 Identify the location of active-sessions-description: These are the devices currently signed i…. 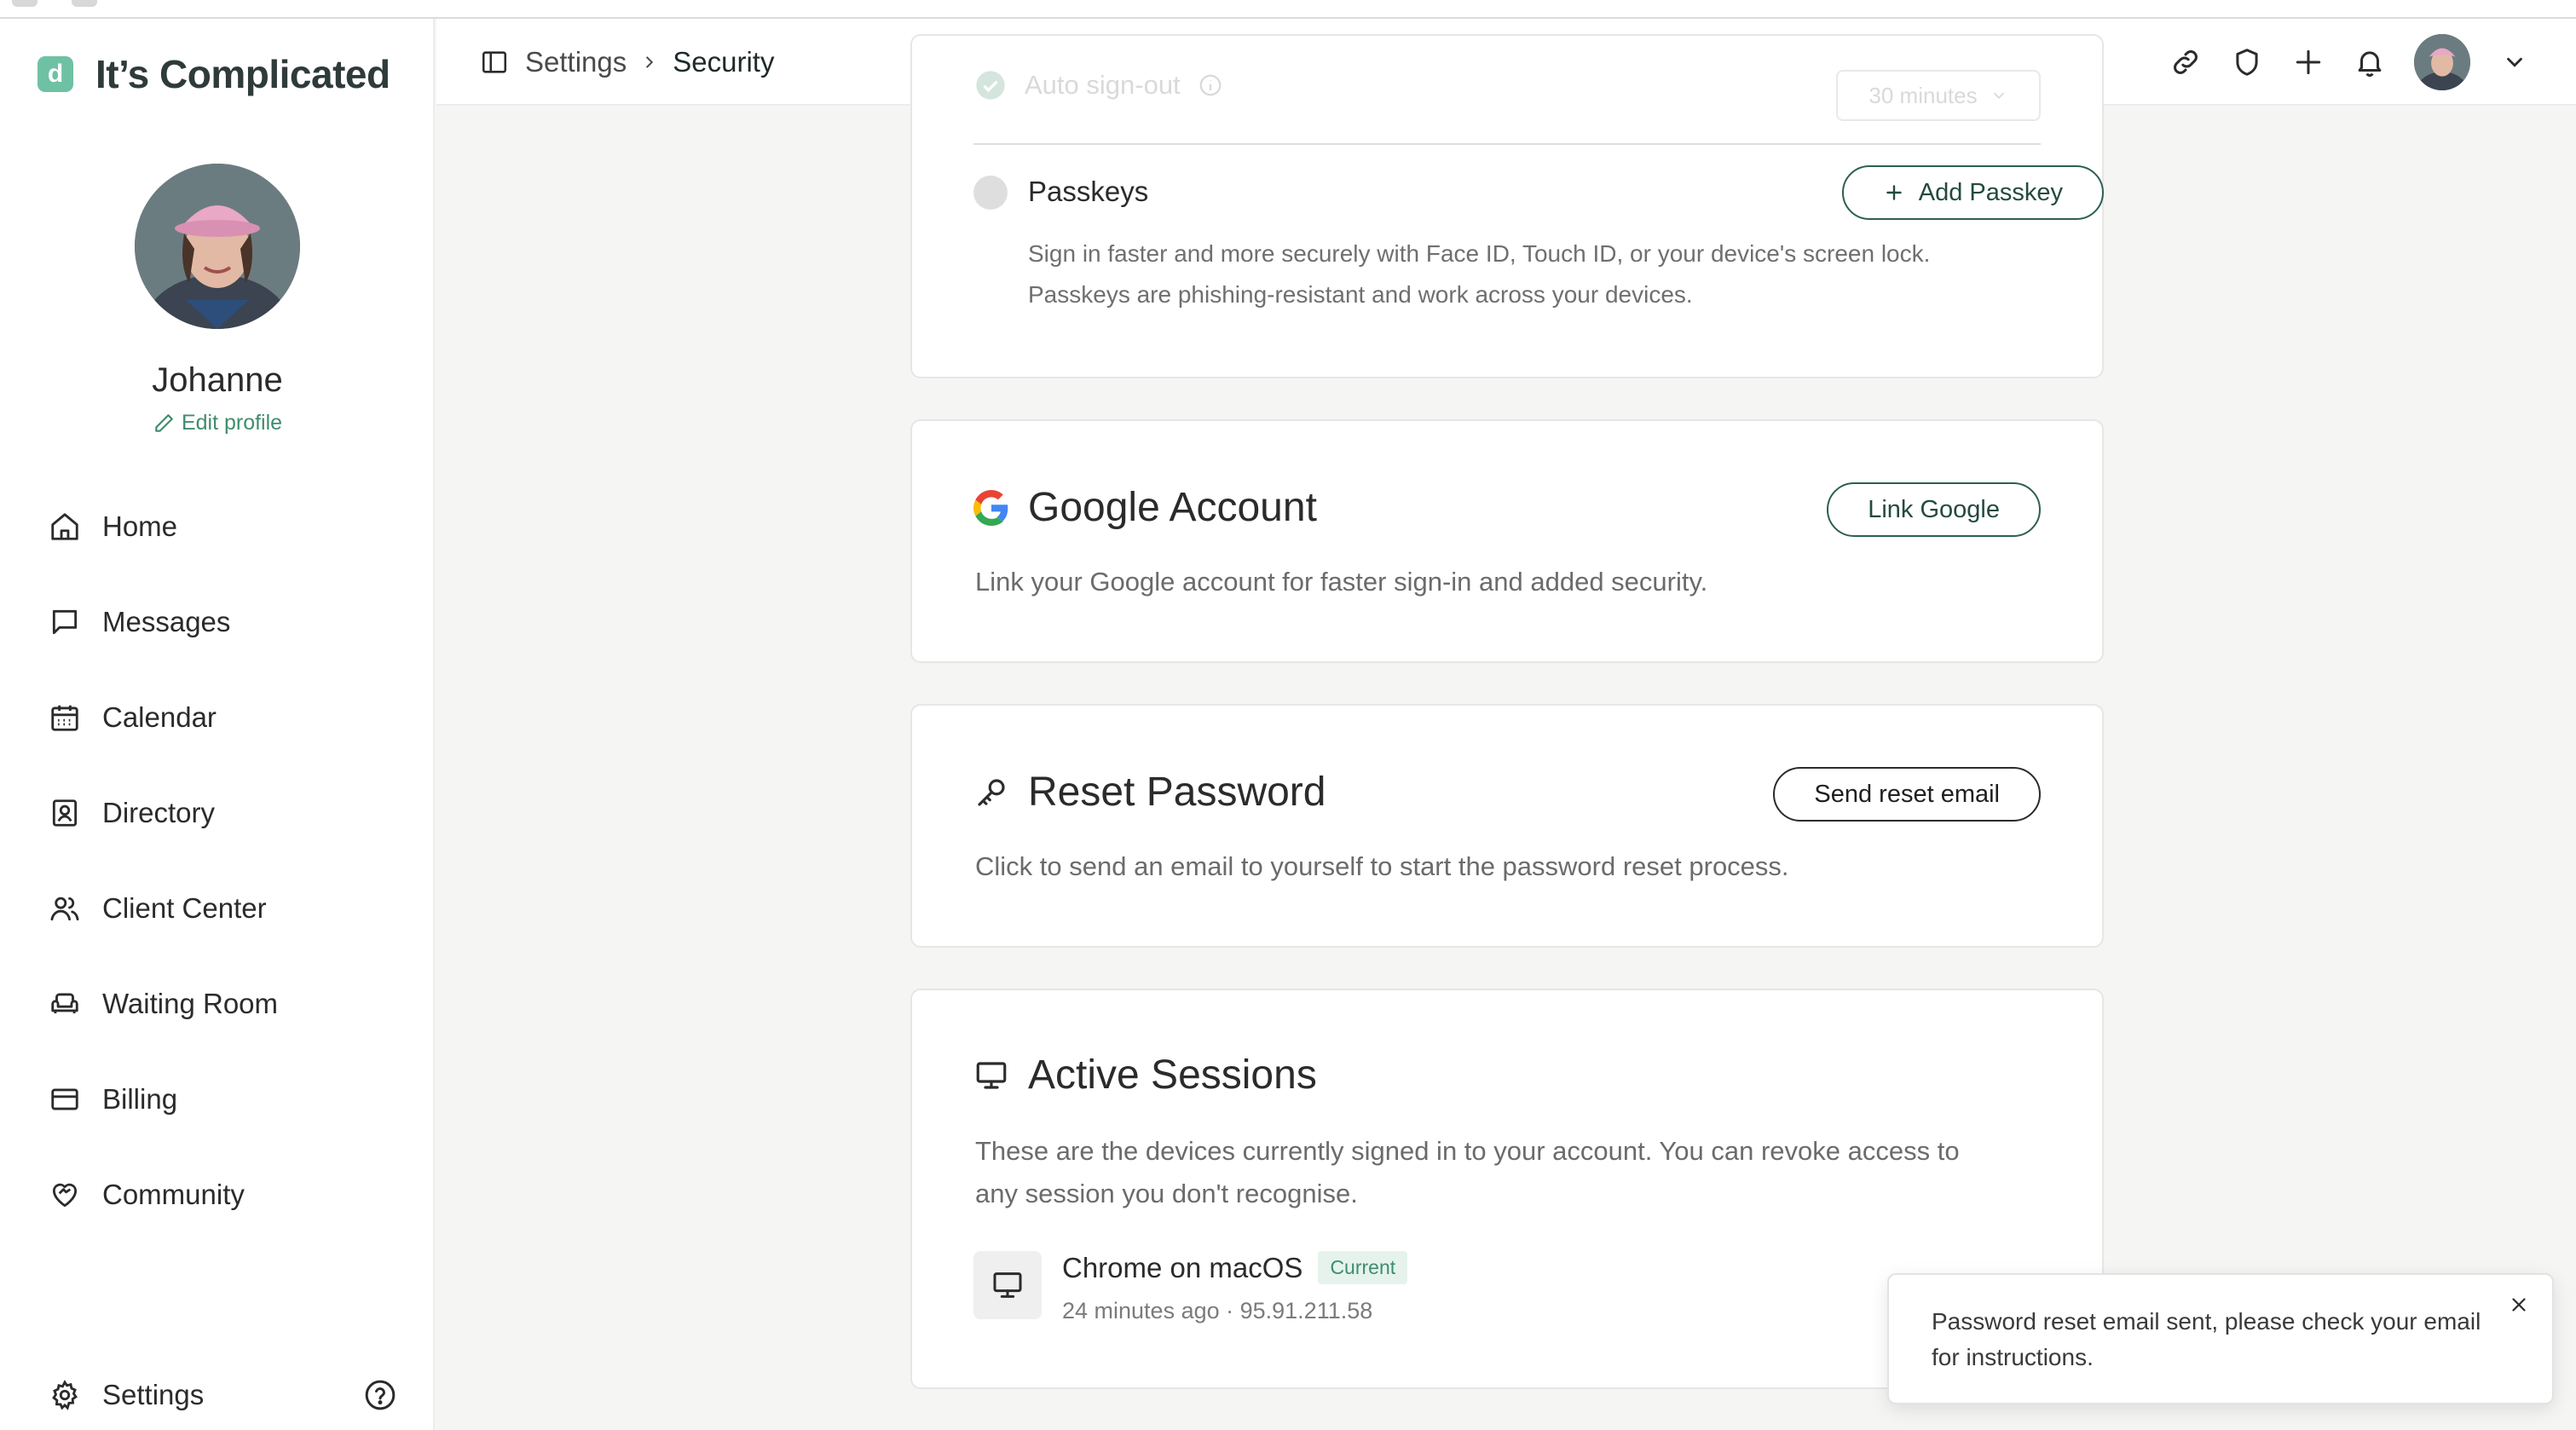
(1467, 1172).